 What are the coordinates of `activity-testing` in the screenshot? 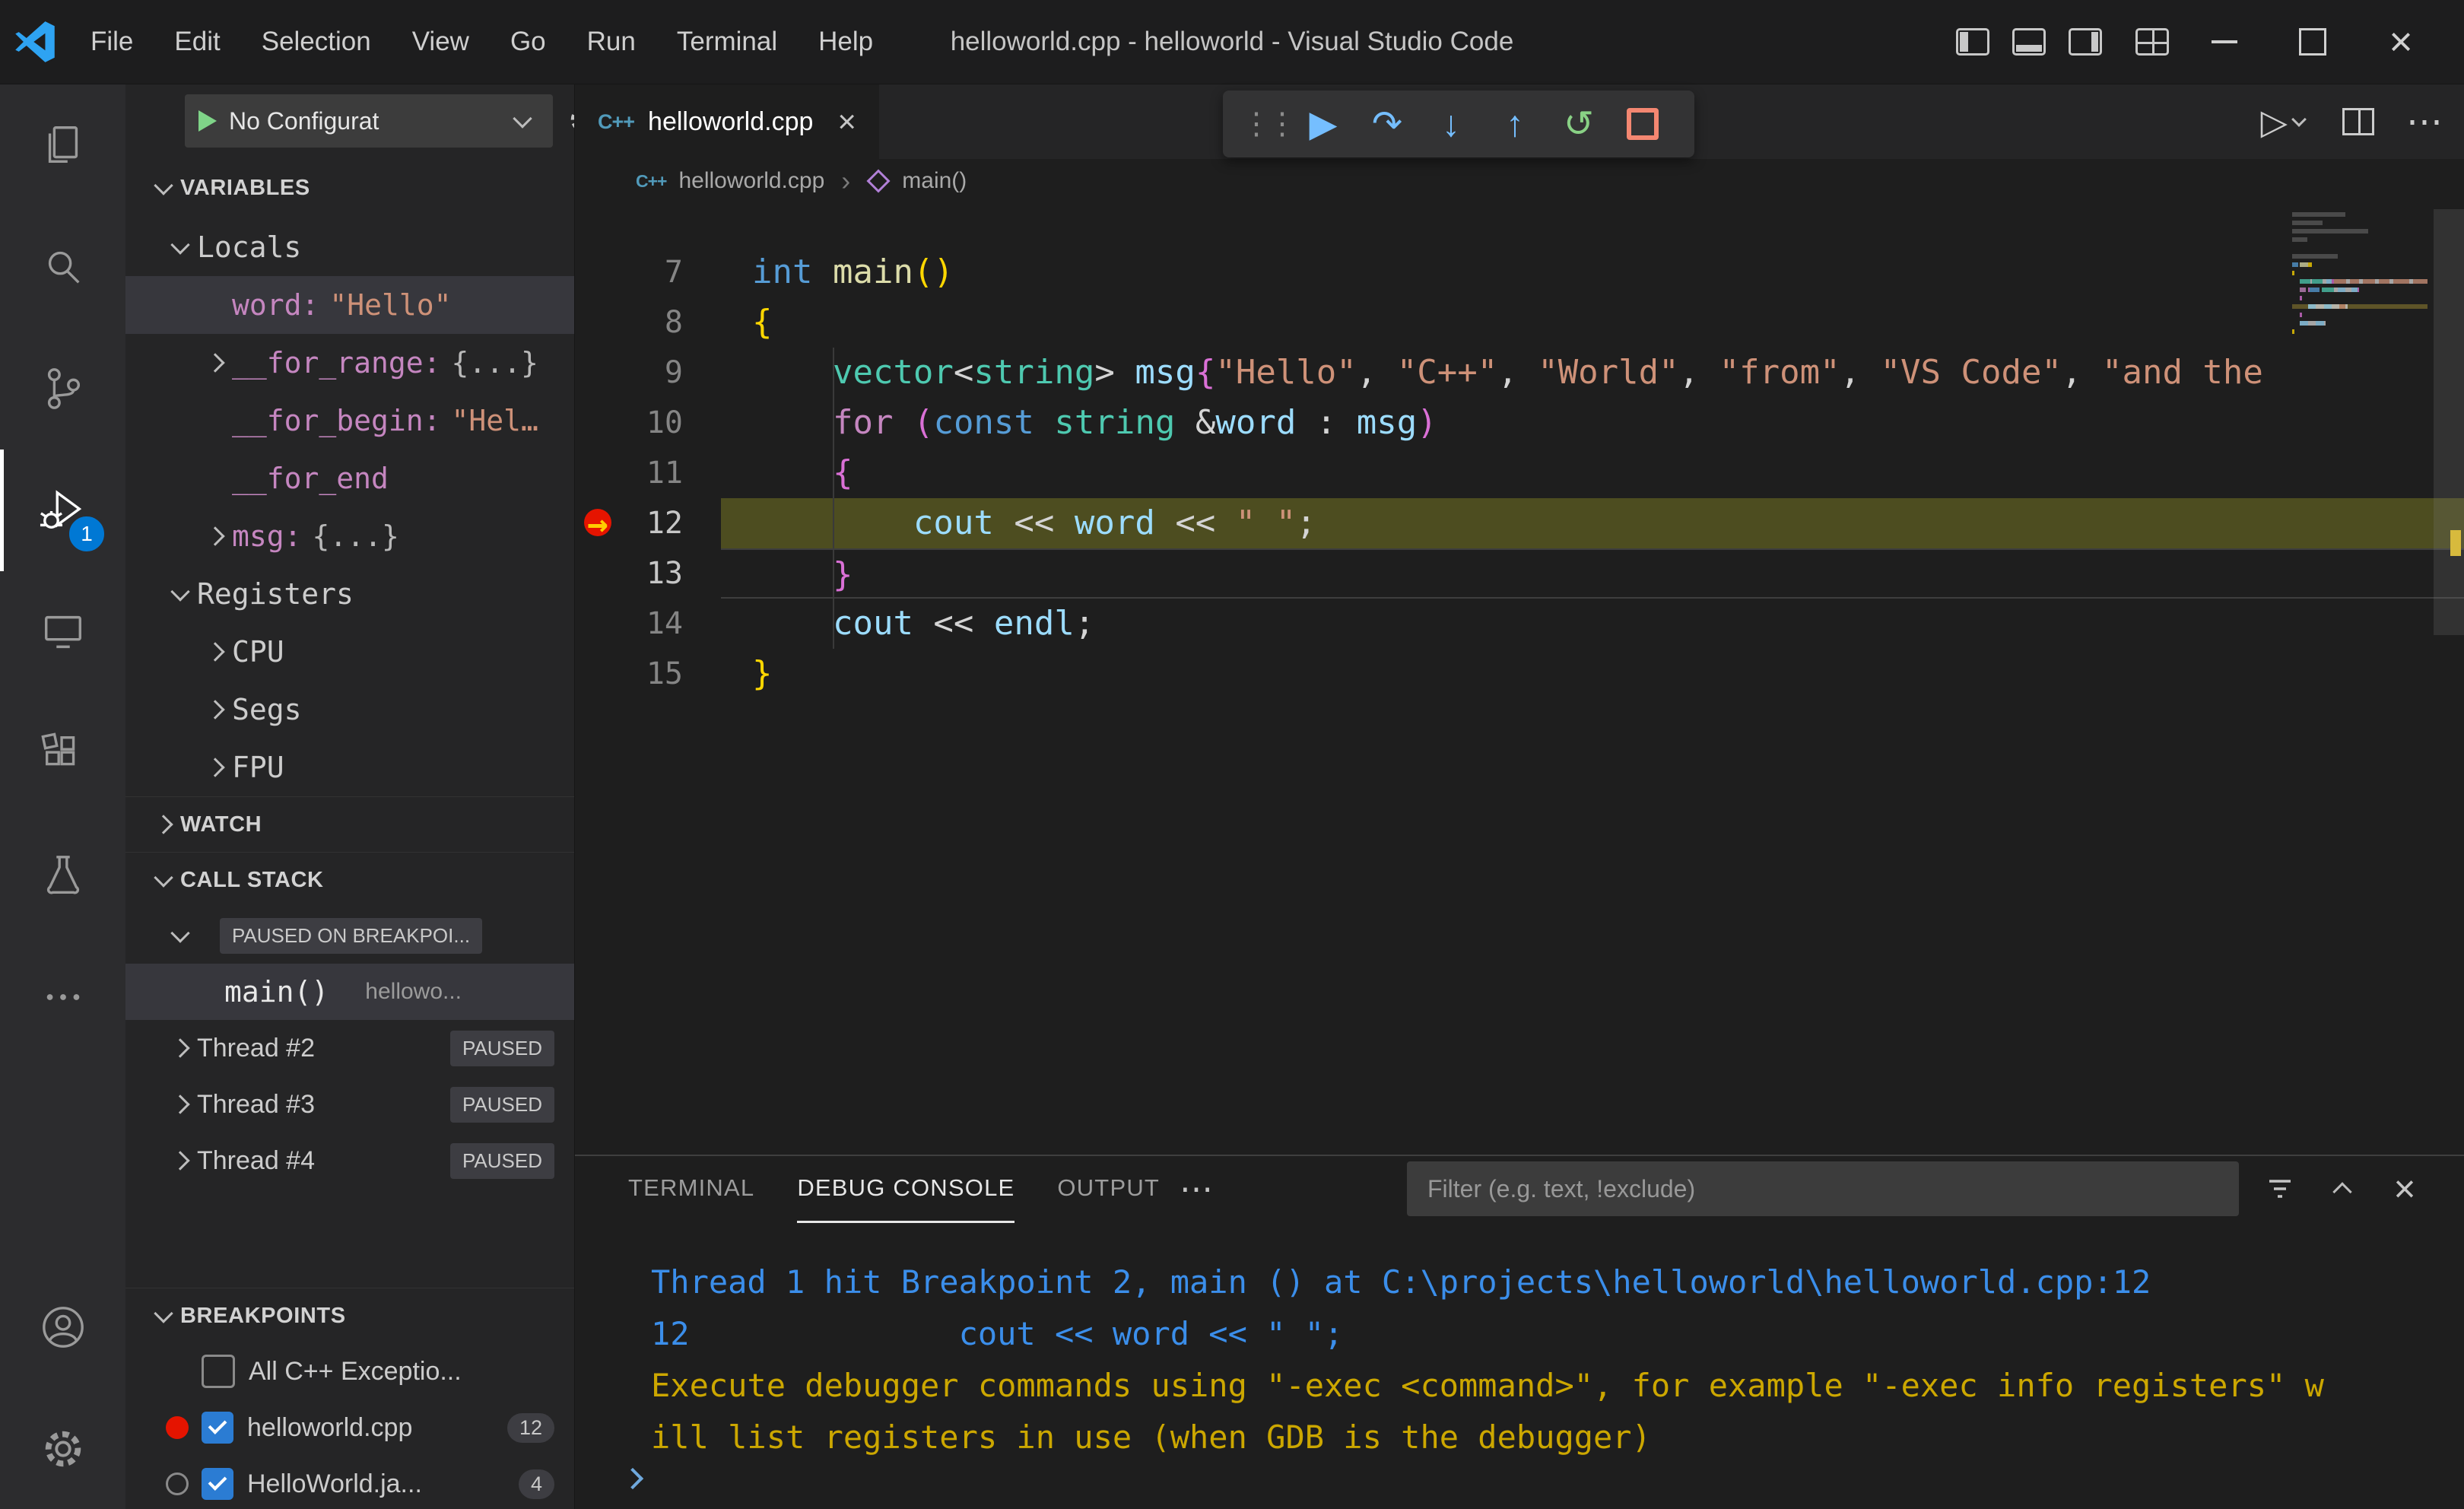 It's located at (62, 875).